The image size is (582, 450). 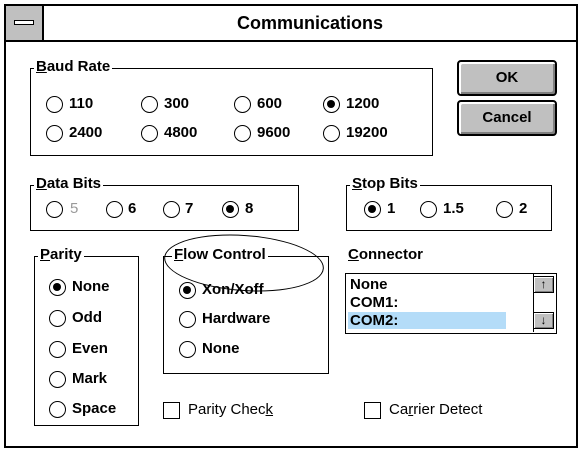 I want to click on parity-radio-odd, so click(x=57, y=318).